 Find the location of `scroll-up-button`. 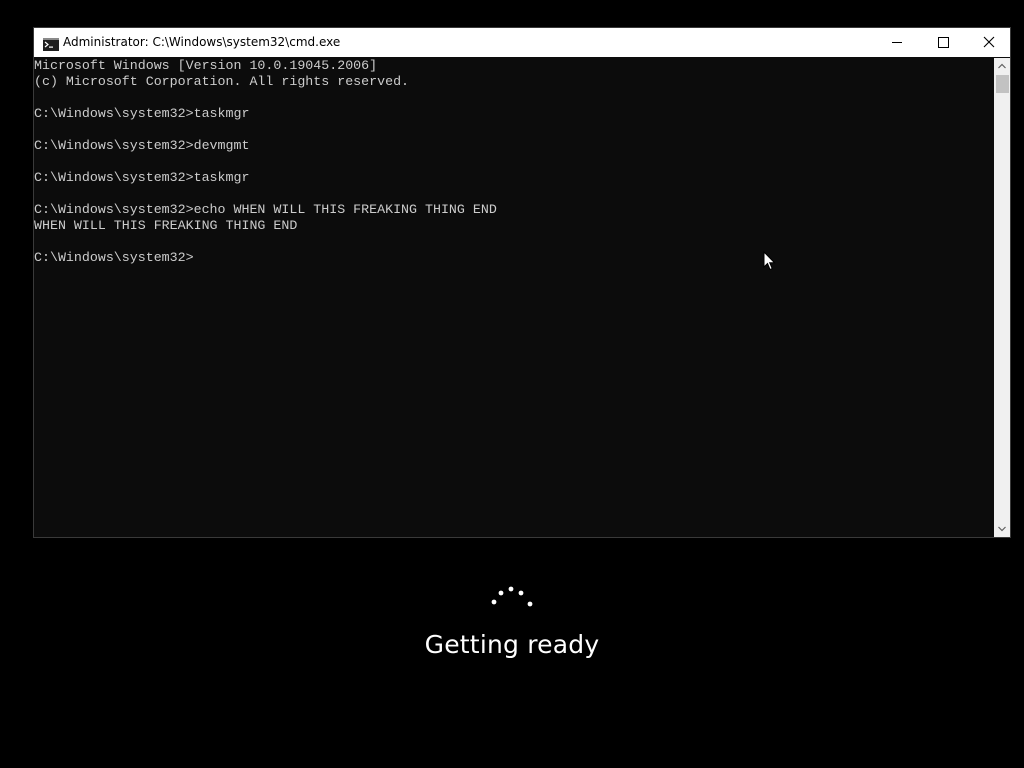

scroll-up-button is located at coordinates (1002, 66).